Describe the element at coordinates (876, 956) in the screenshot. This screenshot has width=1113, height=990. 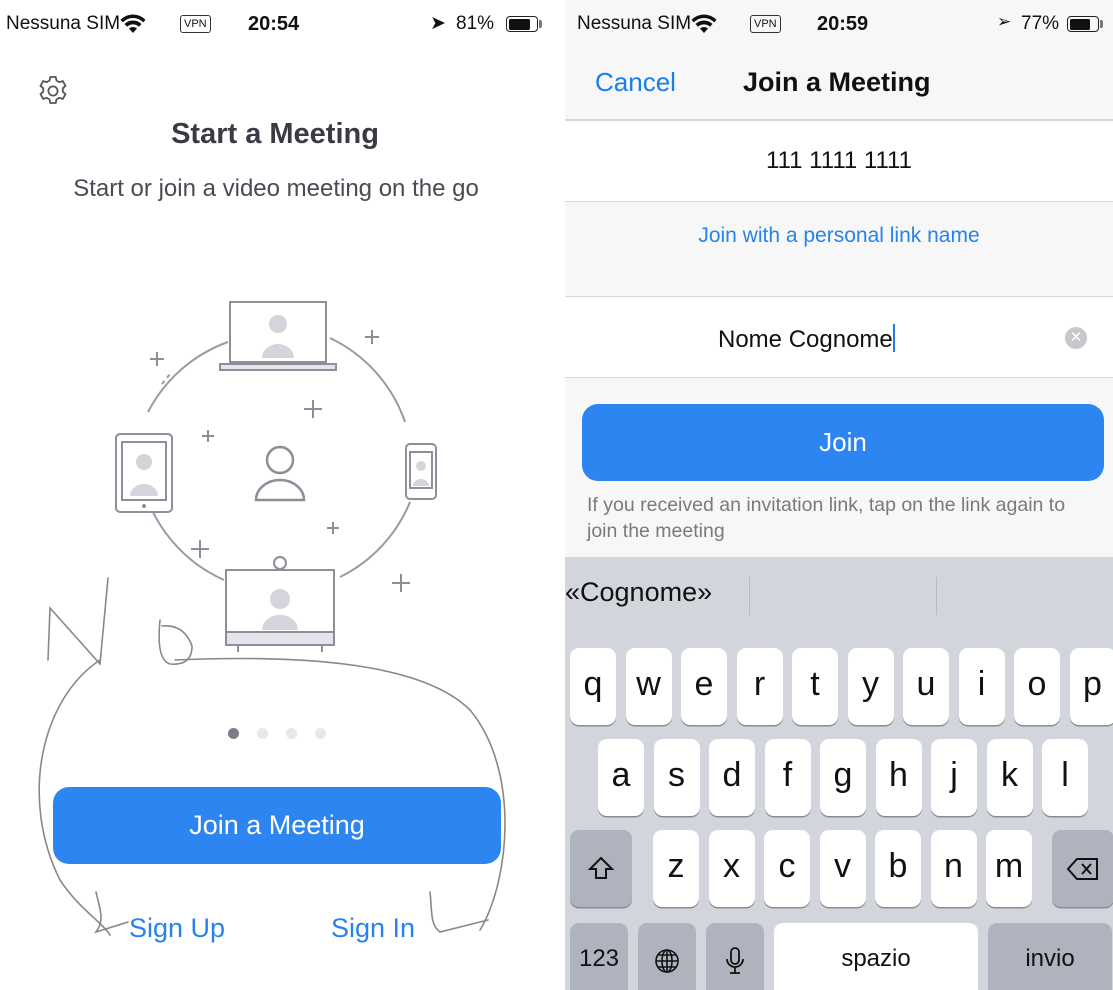
I see `space-key: spazio` at that location.